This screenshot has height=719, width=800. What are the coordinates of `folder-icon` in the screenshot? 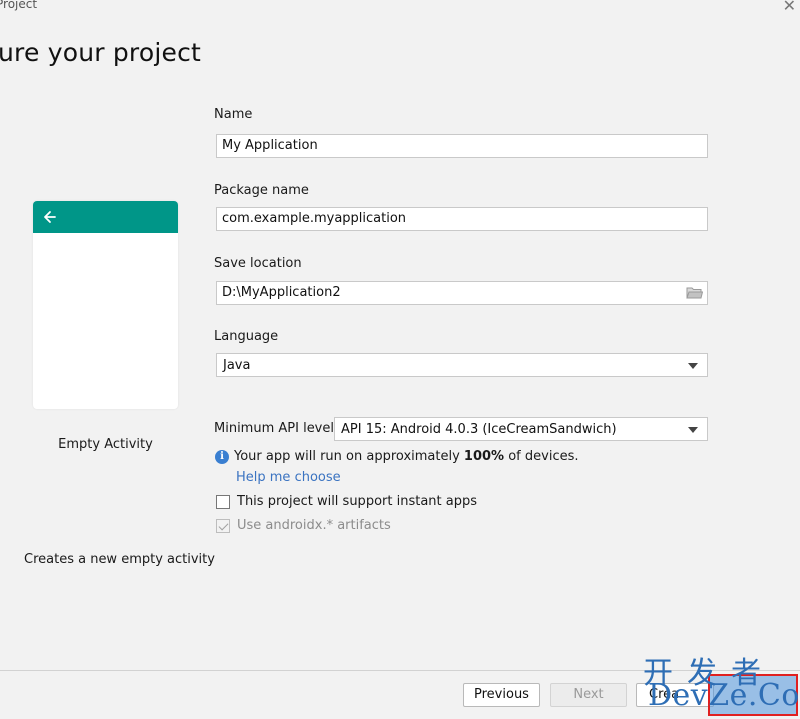 It's located at (694, 293).